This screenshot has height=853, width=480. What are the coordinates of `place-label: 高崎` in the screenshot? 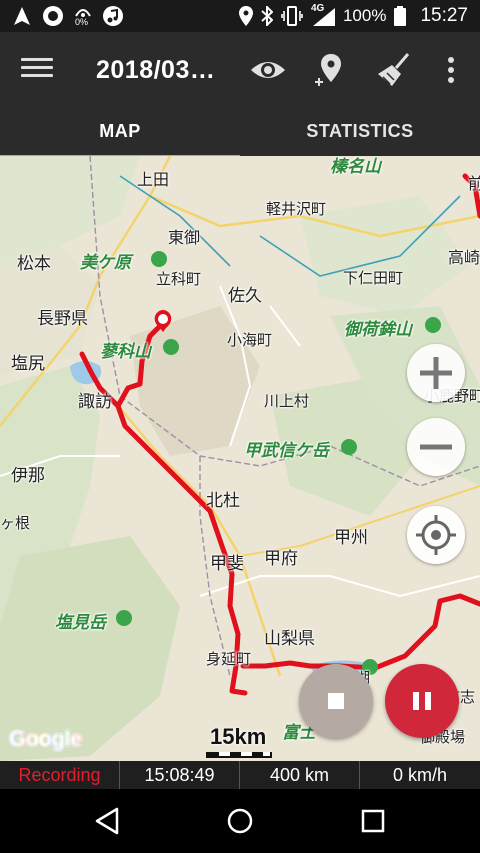 It's located at (464, 258).